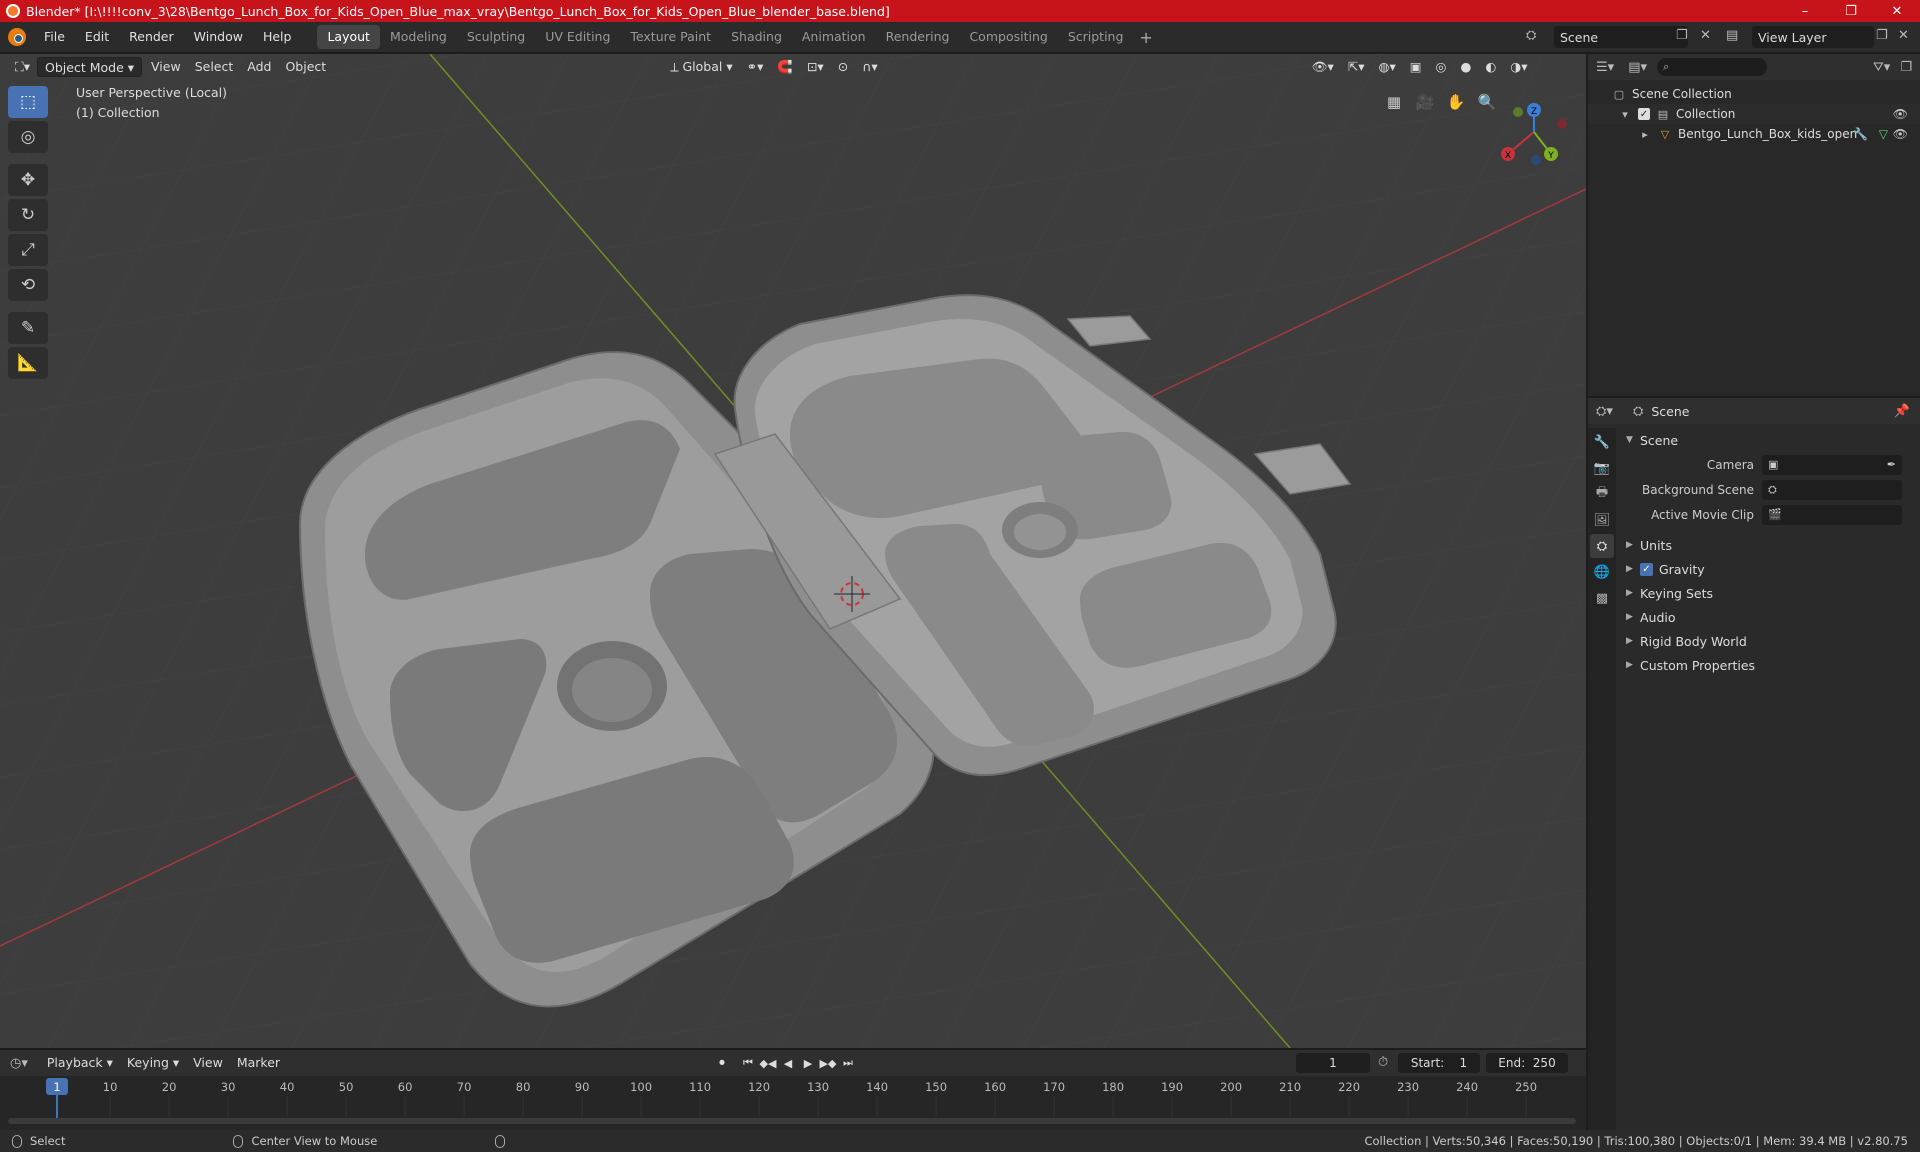 This screenshot has width=1920, height=1152. I want to click on timeline-editor-icon: ◷▾, so click(19, 1063).